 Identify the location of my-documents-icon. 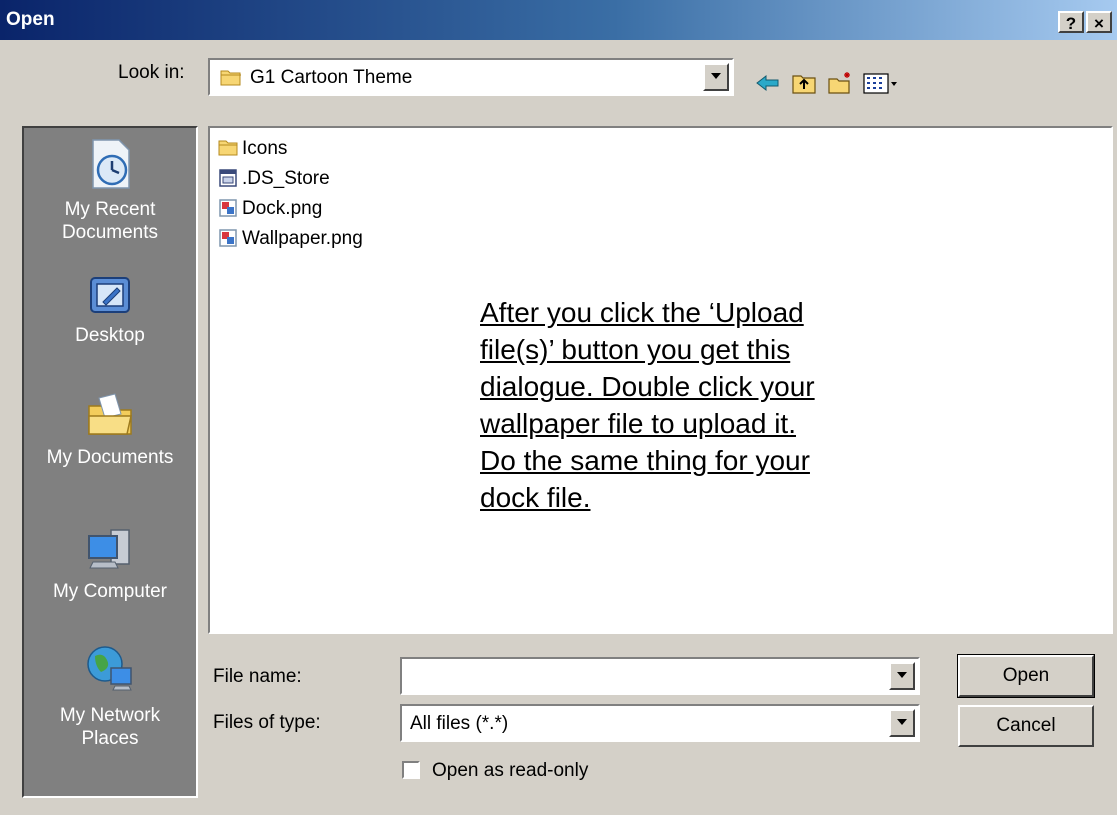
(110, 414).